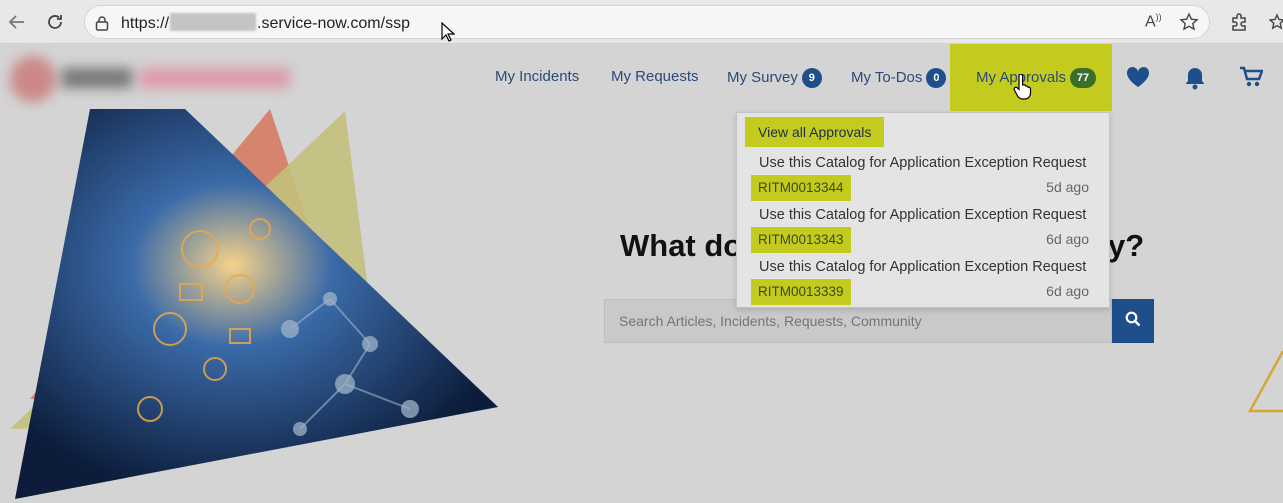 Image resolution: width=1283 pixels, height=503 pixels. Describe the element at coordinates (1126, 245) in the screenshot. I see `hero-title-right: y?` at that location.